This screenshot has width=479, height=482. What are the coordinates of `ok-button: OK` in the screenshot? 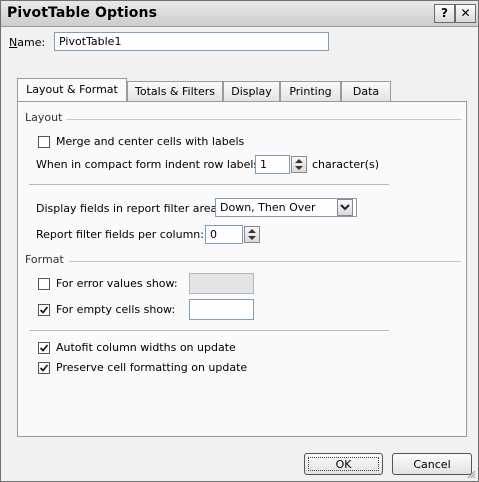 It's located at (343, 464).